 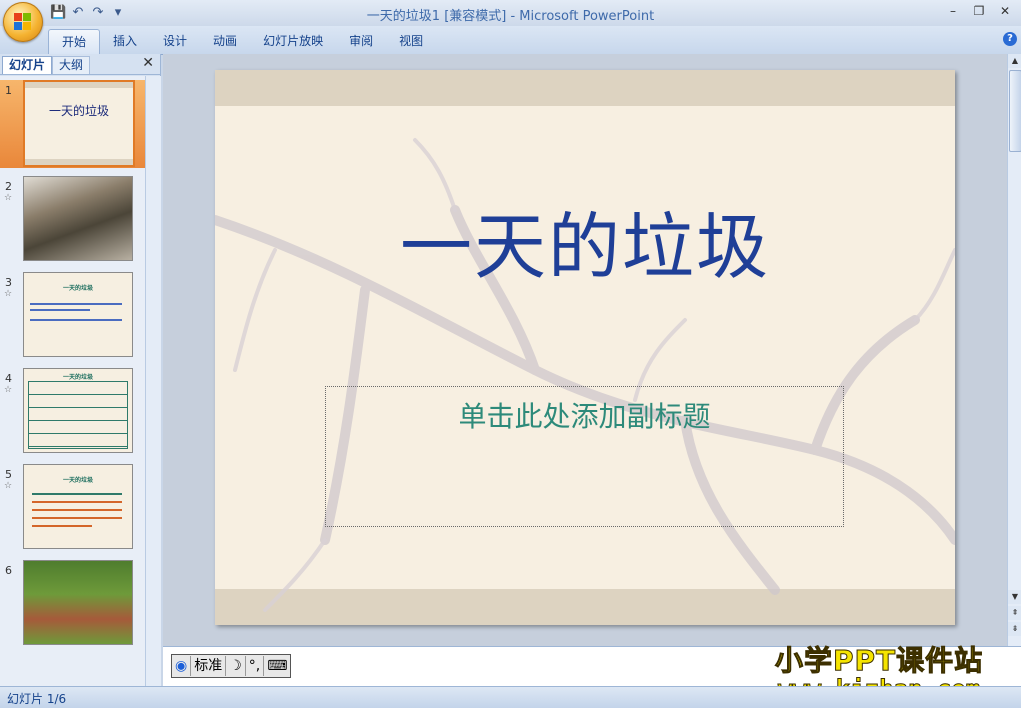 I want to click on ime-keyboard-icon: ⌨, so click(x=277, y=666).